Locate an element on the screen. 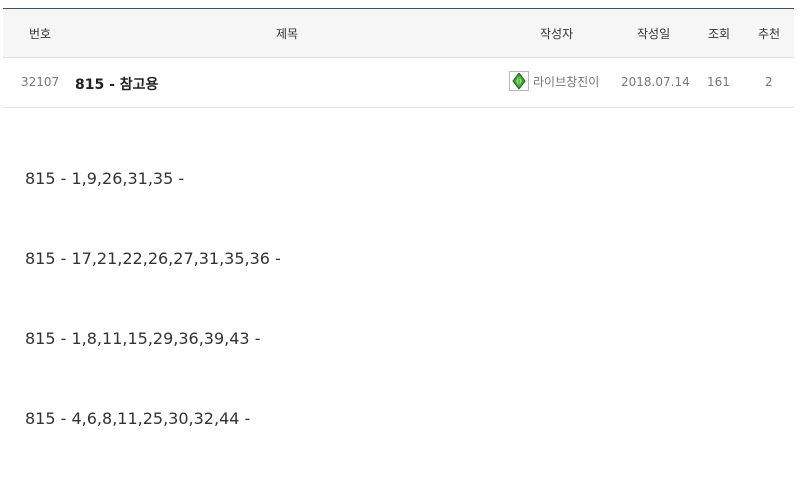 Image resolution: width=804 pixels, height=495 pixels. post-info-row: 32107 815 - 참고용 라이브창진이 2018.07.14 161 2 is located at coordinates (398, 82).